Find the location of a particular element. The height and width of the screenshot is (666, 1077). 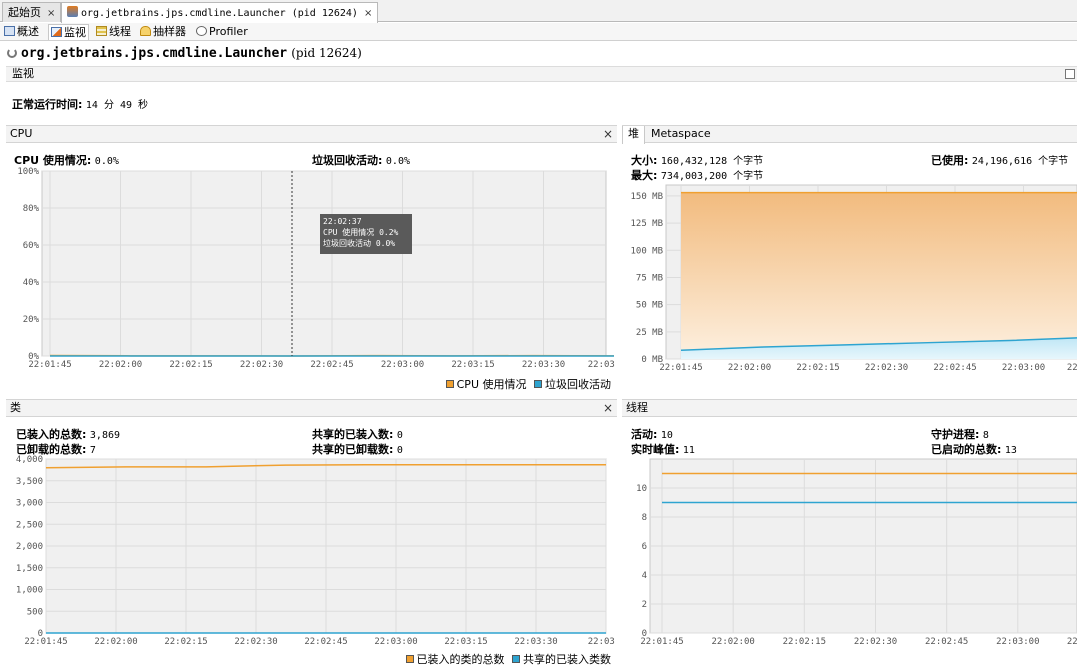

y-tick-label: 10 is located at coordinates (641, 489).